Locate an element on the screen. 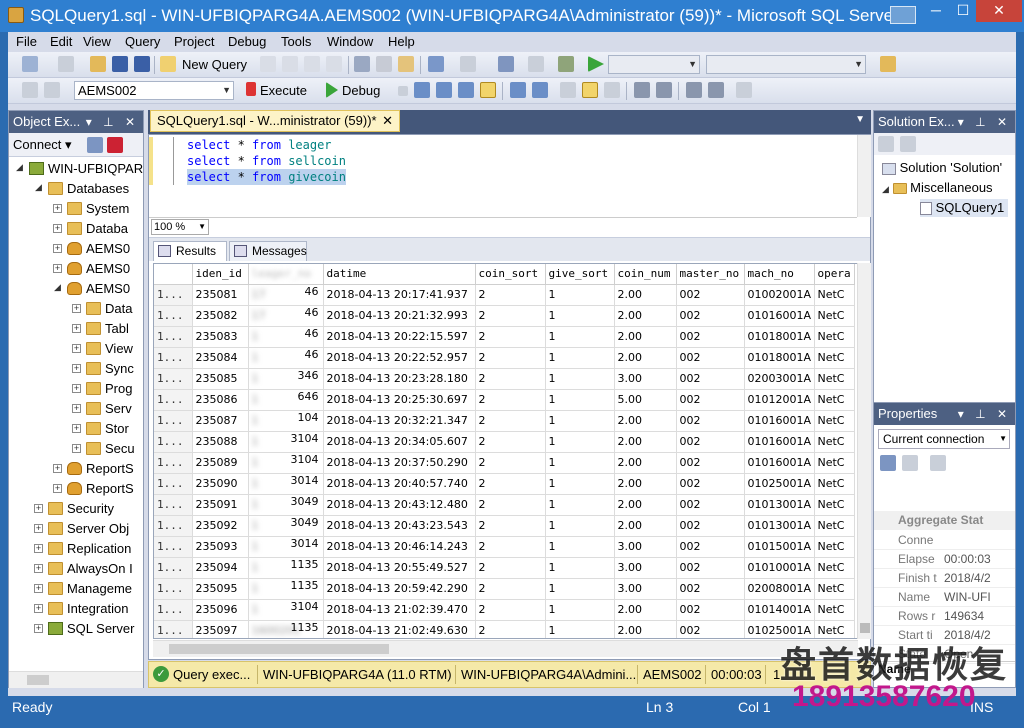  add-item-icon is located at coordinates (66, 64).